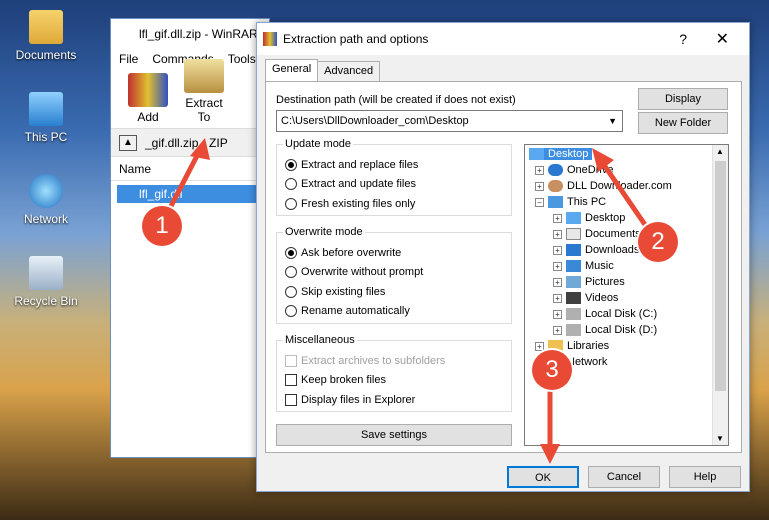  What do you see at coordinates (162, 226) in the screenshot?
I see `step-marker-1: 1` at bounding box center [162, 226].